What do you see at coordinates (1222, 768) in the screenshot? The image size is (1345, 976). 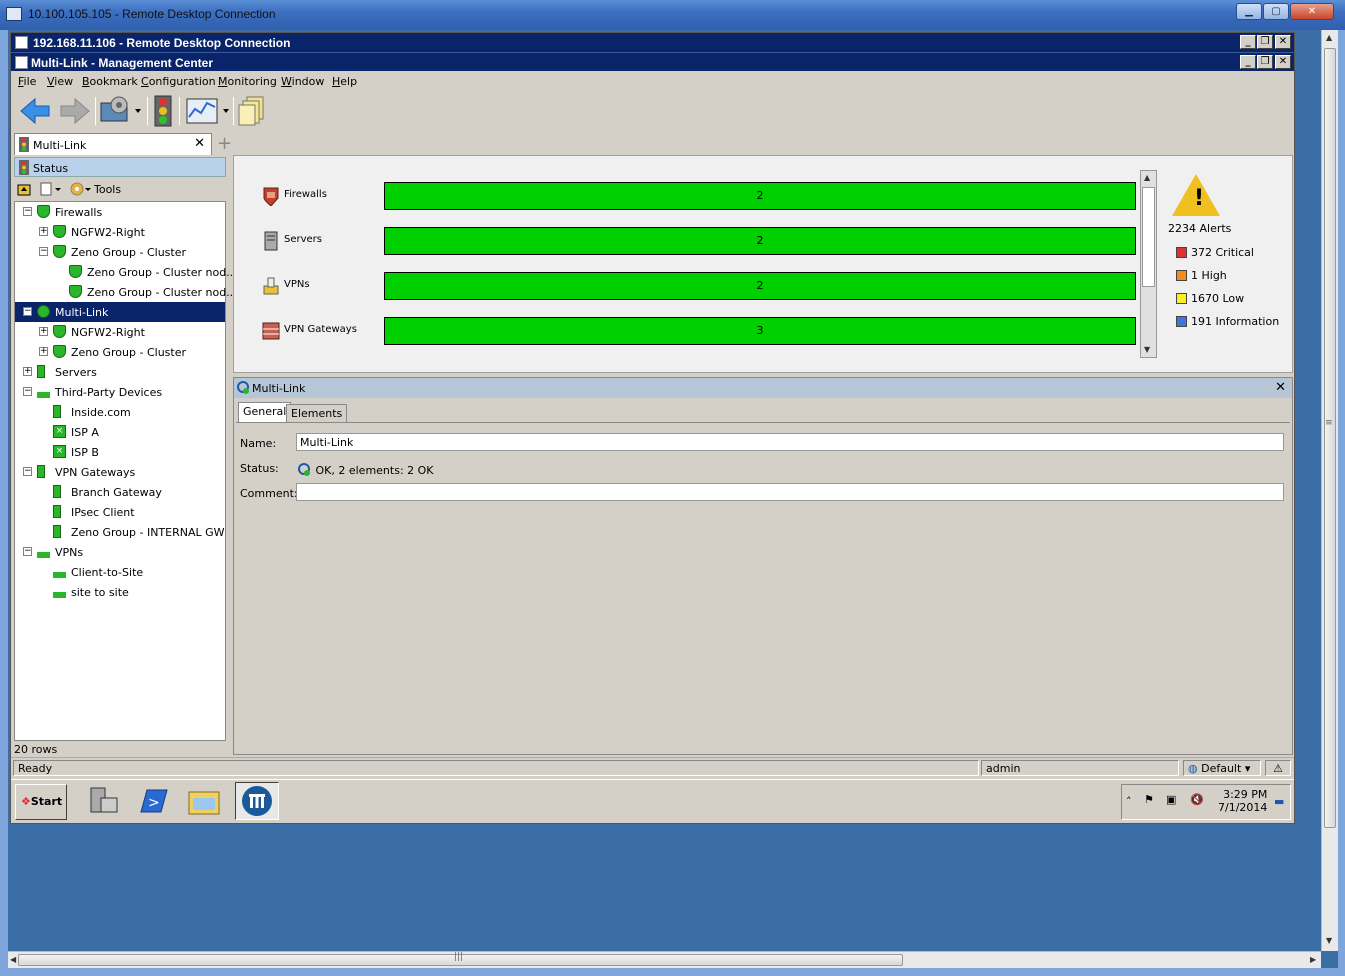 I see `profile-dropdown: ◍ Default ▾` at bounding box center [1222, 768].